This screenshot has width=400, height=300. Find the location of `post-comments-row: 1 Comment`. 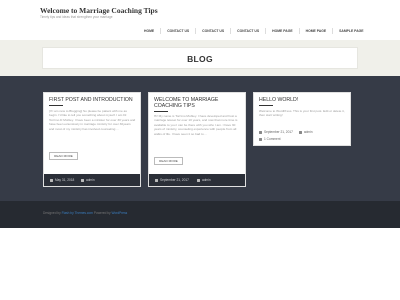

post-comments-row: 1 Comment is located at coordinates (269, 139).